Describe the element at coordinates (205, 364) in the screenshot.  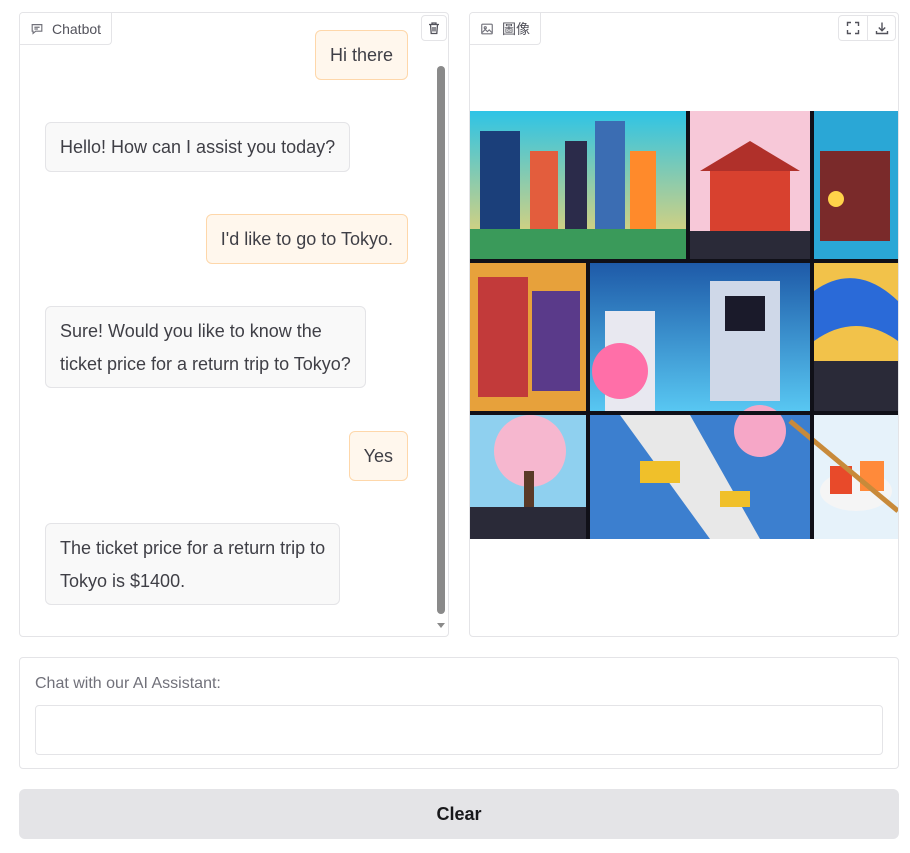
I see `message-text-line: ticket price for a return trip to Tokyo?` at that location.